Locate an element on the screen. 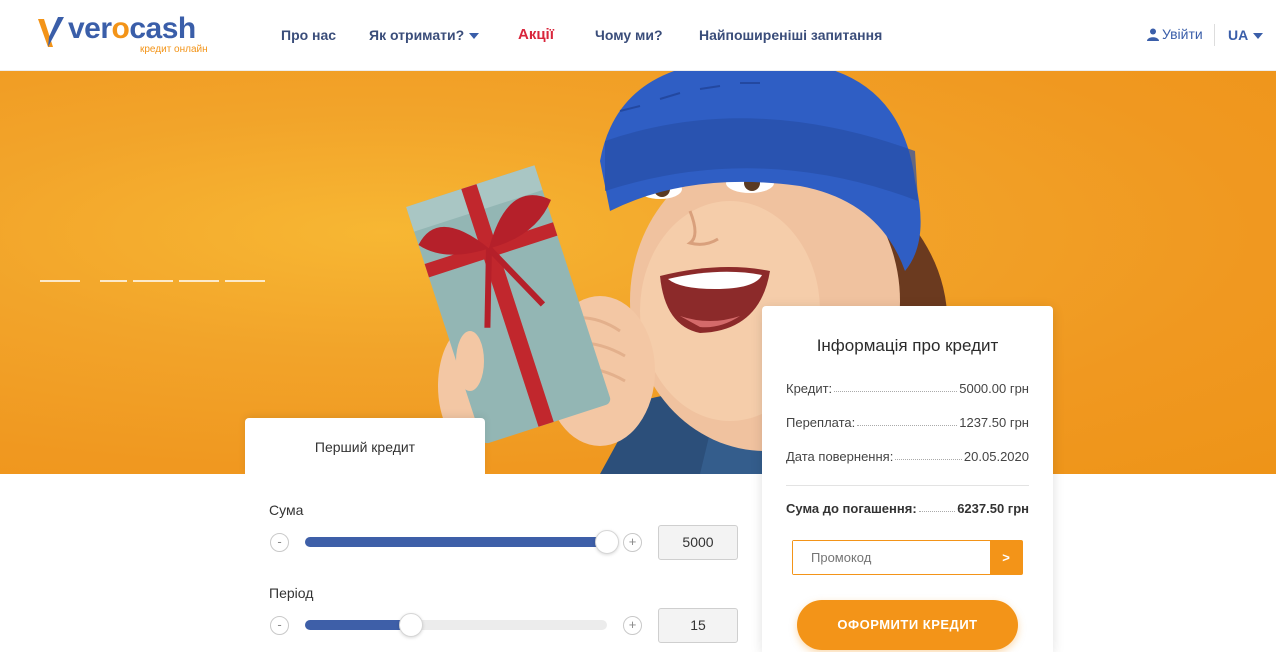  info-row-return-date: Дата повернення: 20.05.2020 is located at coordinates (907, 454).